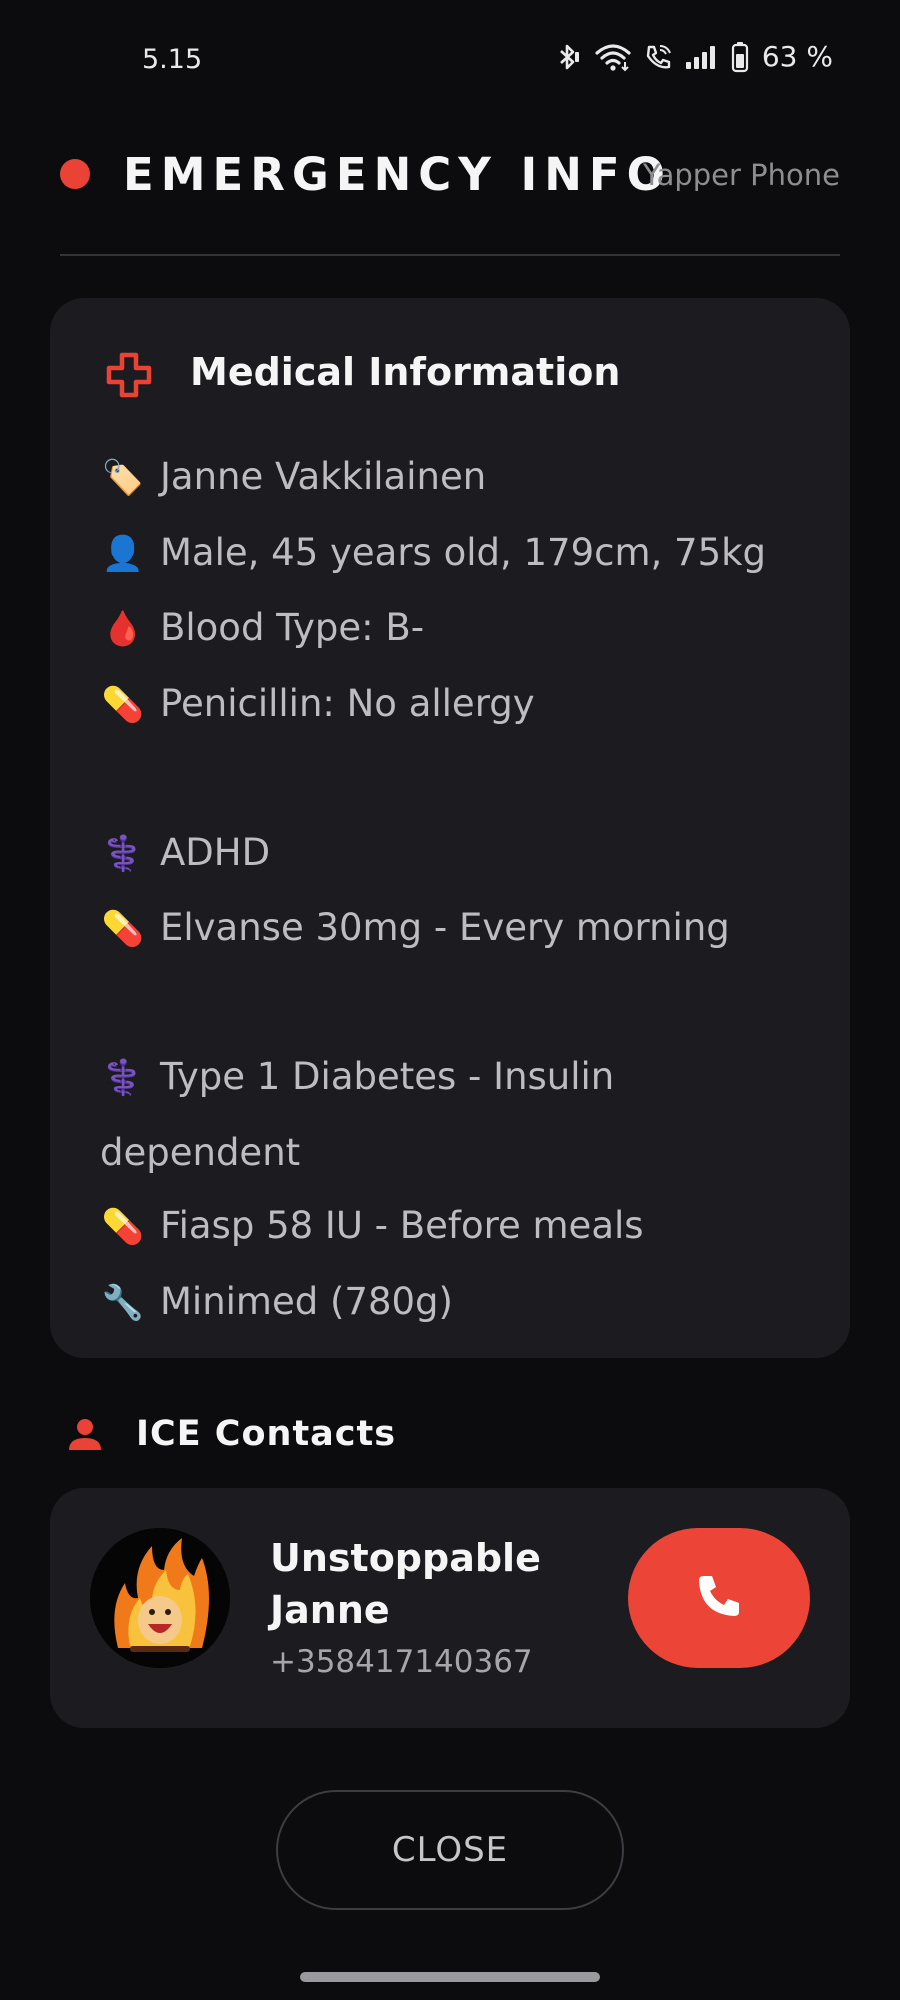 The width and height of the screenshot is (900, 2000). What do you see at coordinates (129, 375) in the screenshot?
I see `medical-cross-icon` at bounding box center [129, 375].